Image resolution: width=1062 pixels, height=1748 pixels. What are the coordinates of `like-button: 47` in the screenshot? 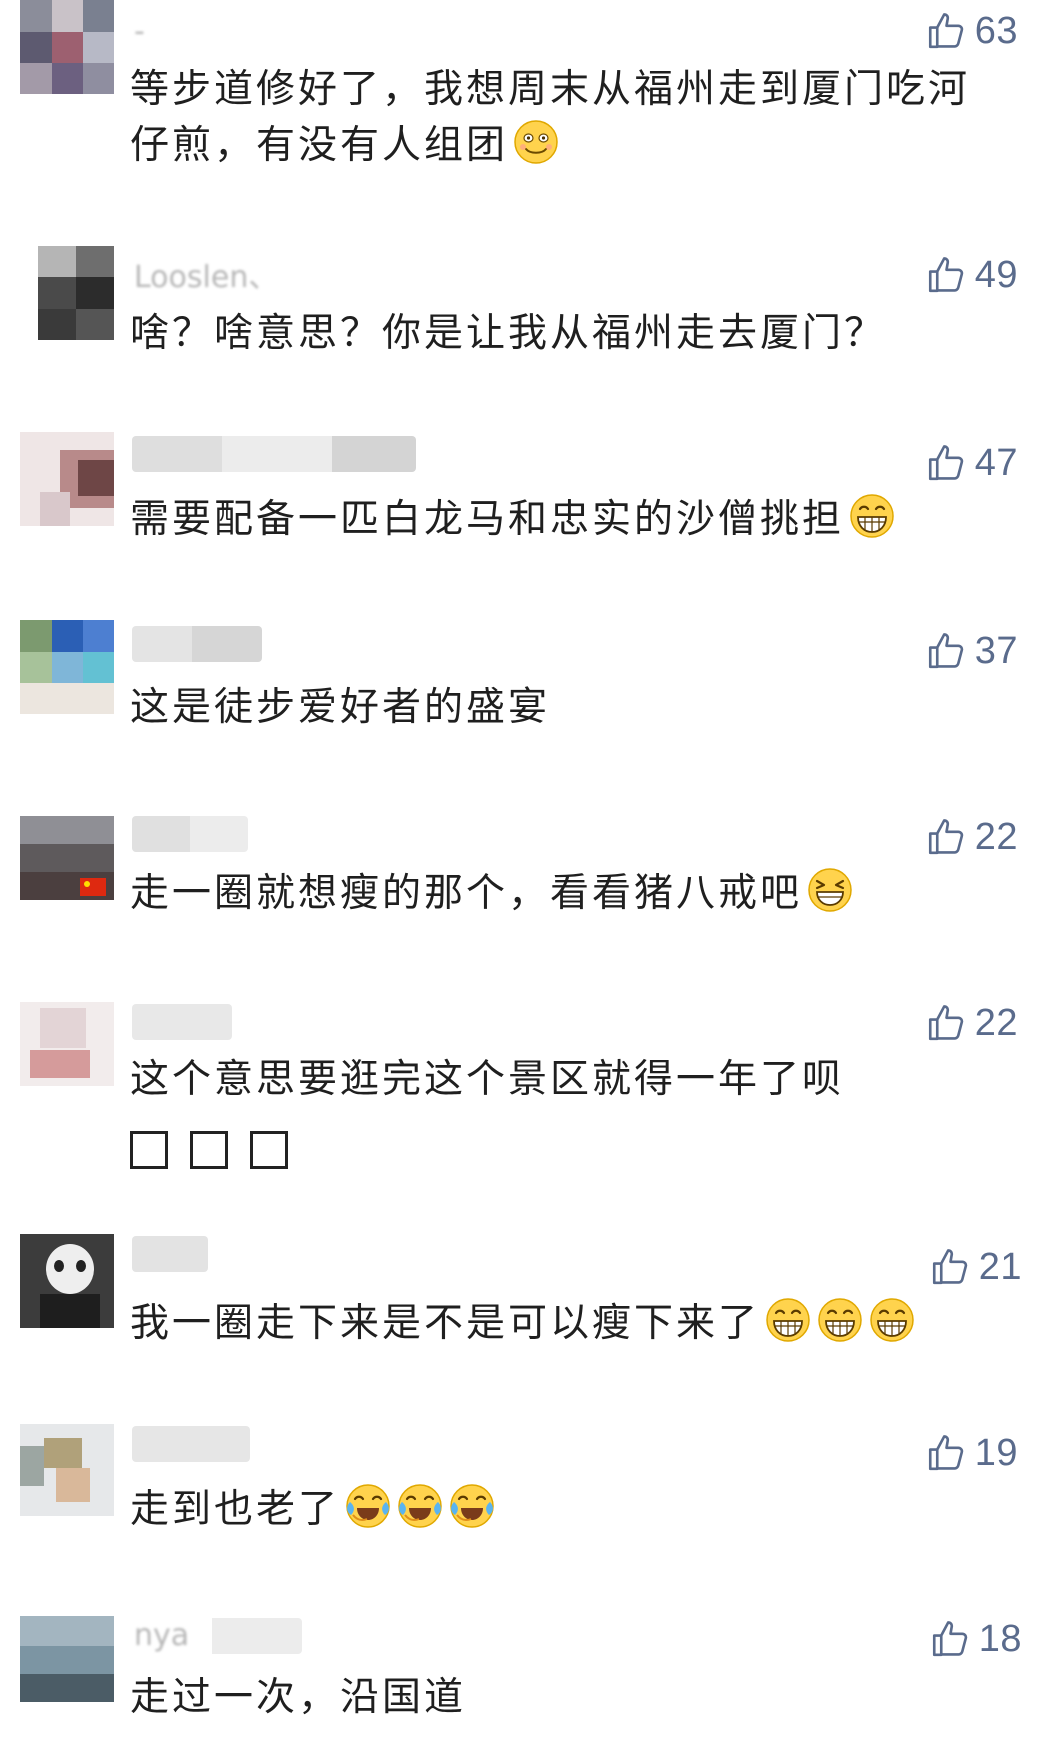 It's located at (971, 463).